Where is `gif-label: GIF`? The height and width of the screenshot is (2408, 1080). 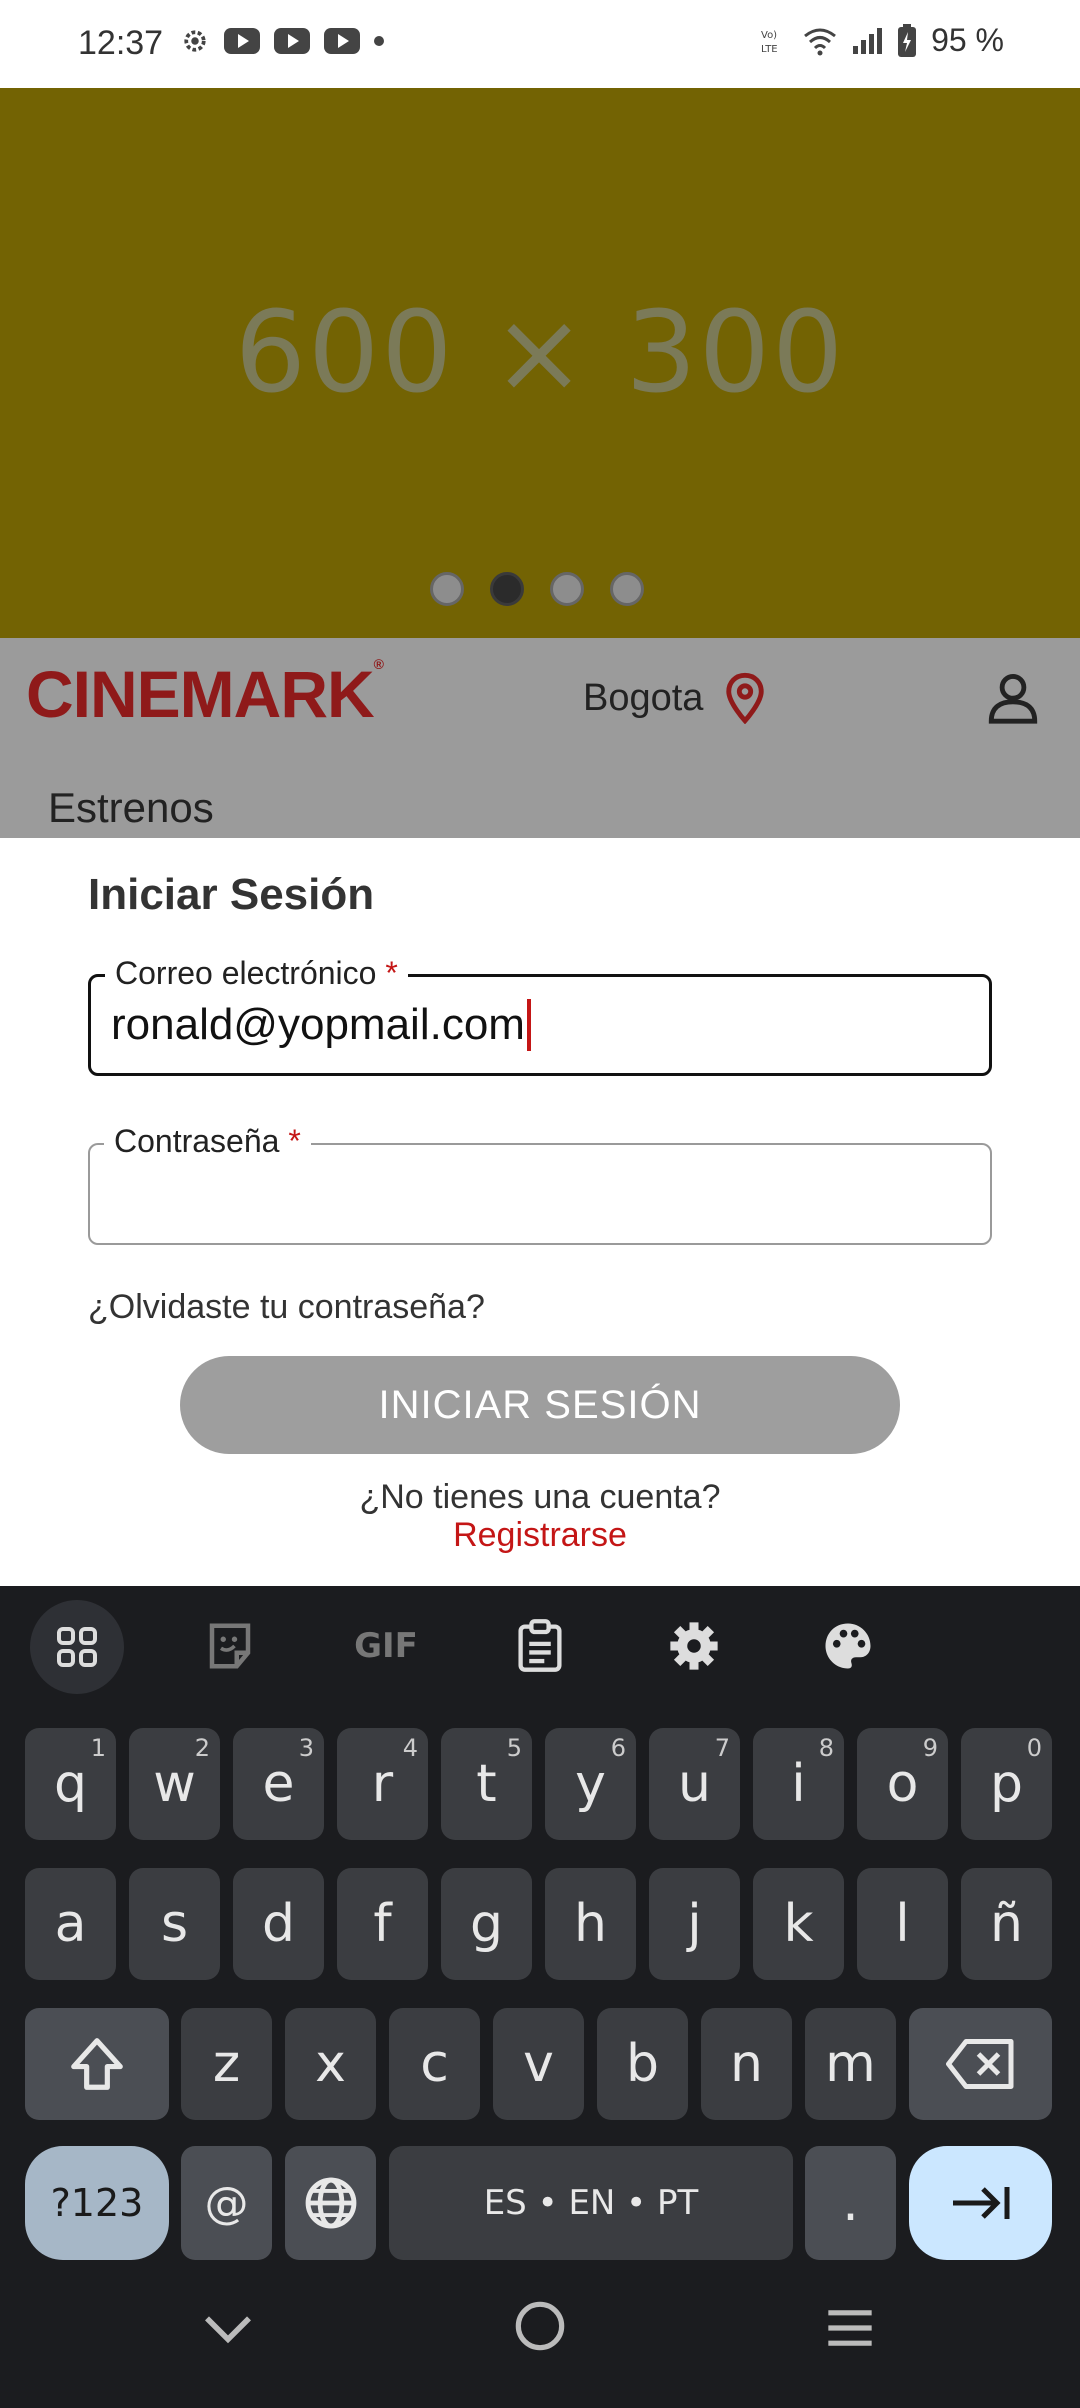
gif-label: GIF is located at coordinates (386, 1646).